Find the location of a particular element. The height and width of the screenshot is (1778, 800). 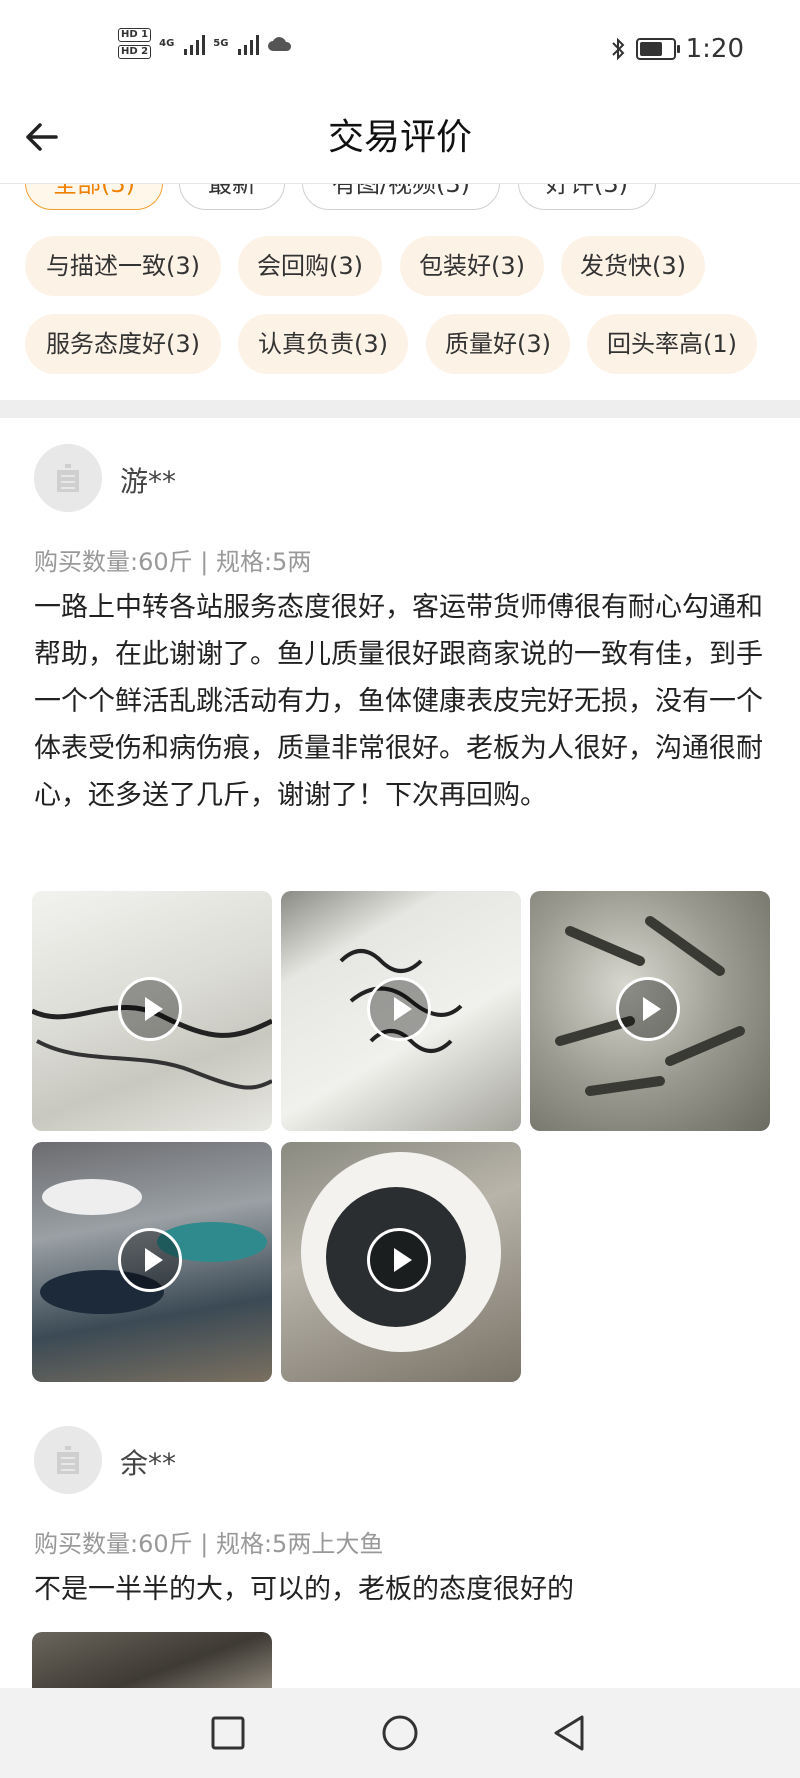

purchase-meta: 购买数量:60斤 | 规格:5两 is located at coordinates (173, 562).